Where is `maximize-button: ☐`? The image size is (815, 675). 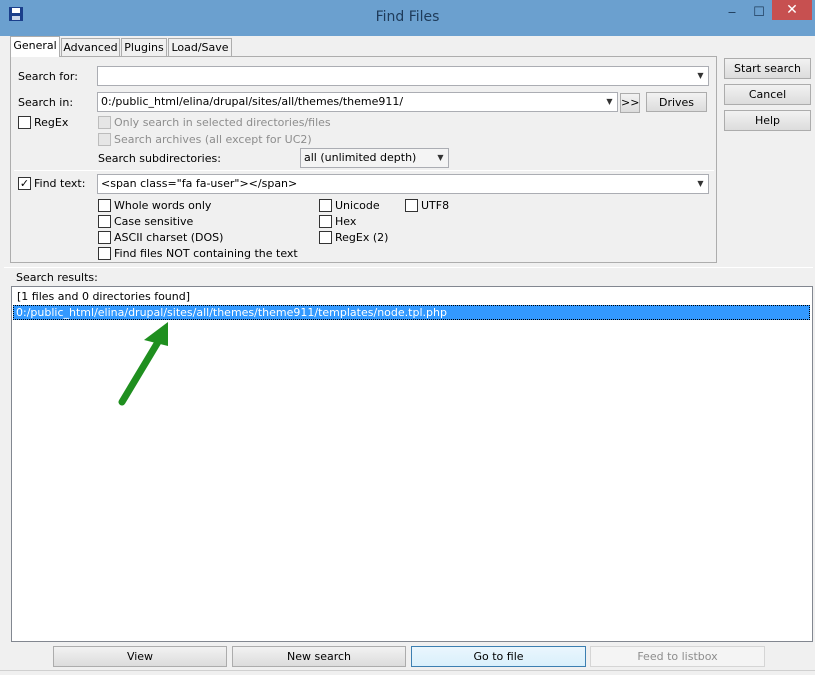 maximize-button: ☐ is located at coordinates (759, 14).